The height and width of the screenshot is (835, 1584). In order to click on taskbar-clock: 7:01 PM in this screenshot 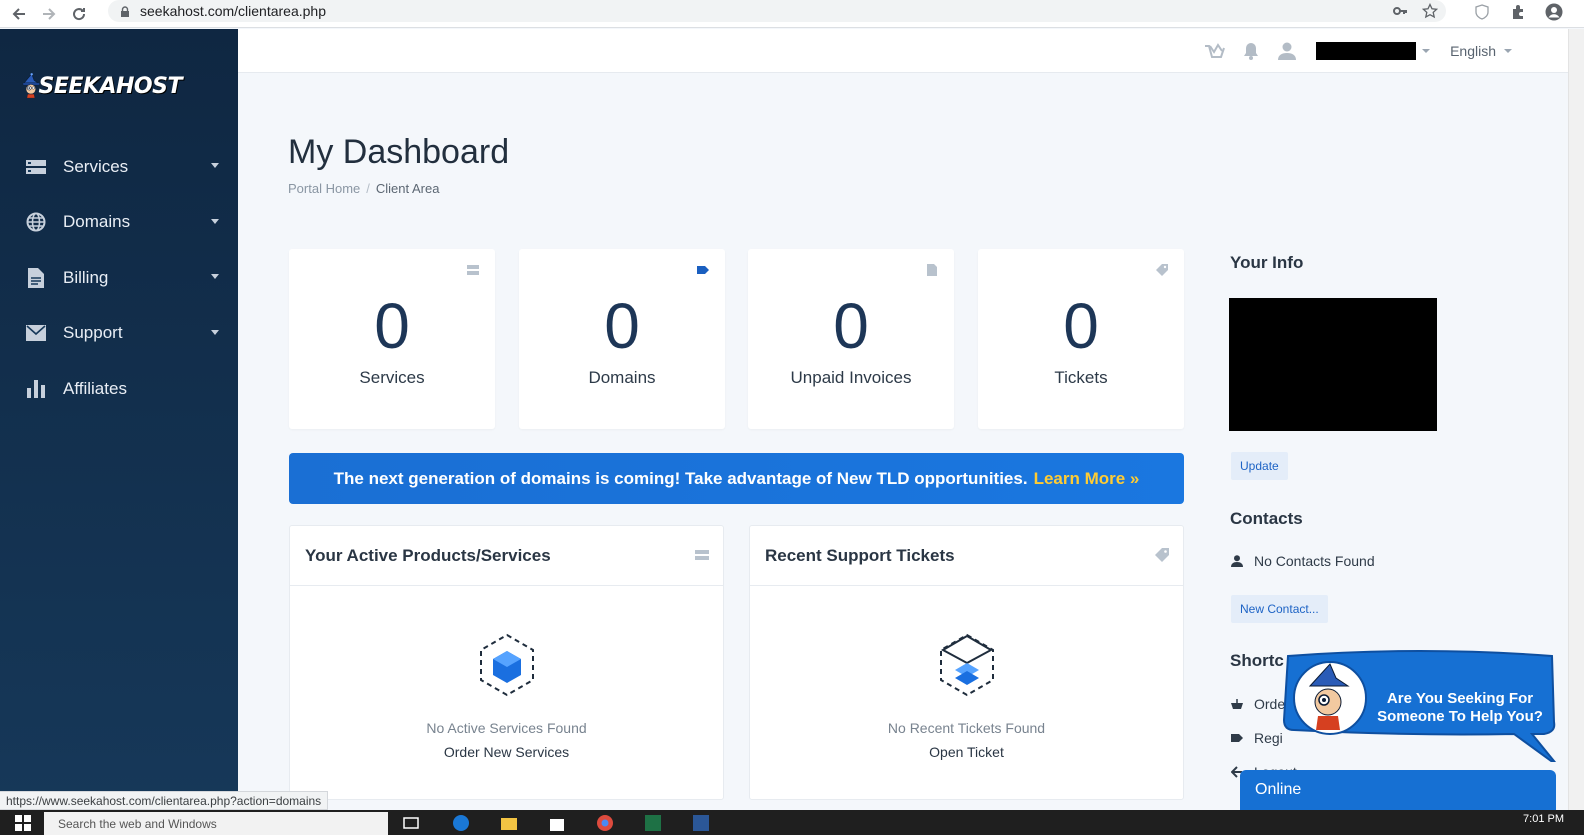, I will do `click(1543, 819)`.